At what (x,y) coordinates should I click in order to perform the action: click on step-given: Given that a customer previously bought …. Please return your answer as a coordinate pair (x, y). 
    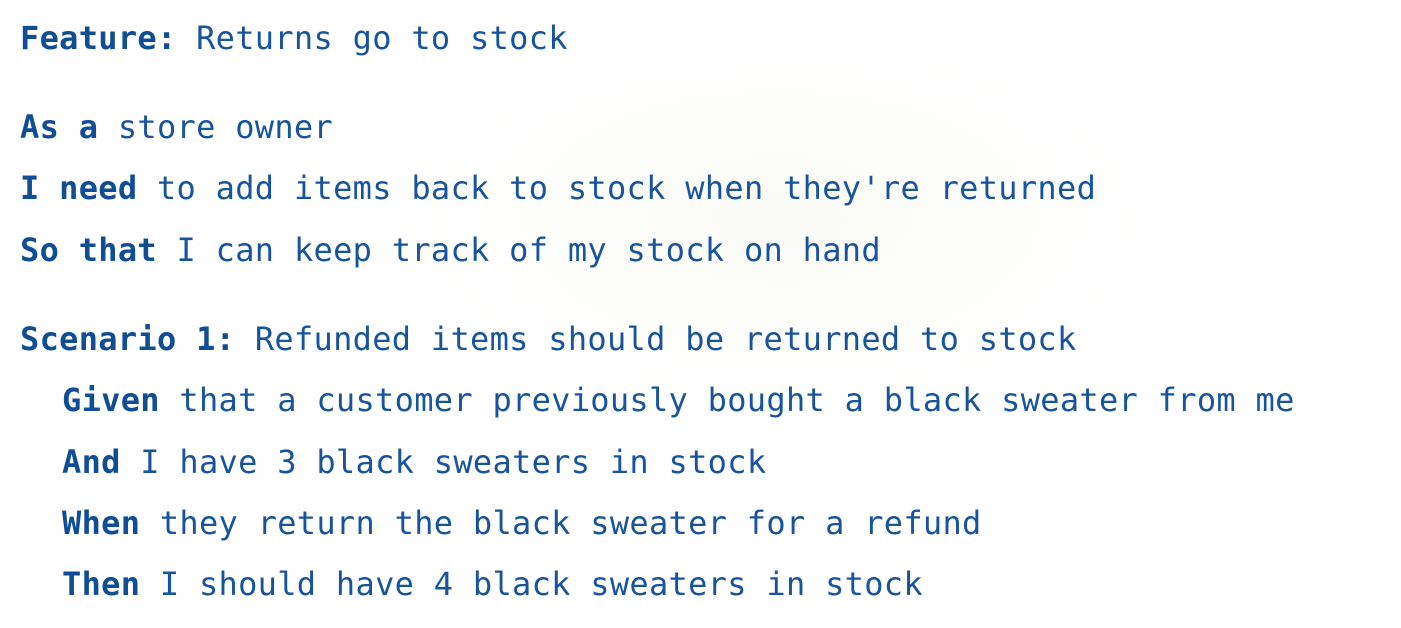
    Looking at the image, I should click on (678, 400).